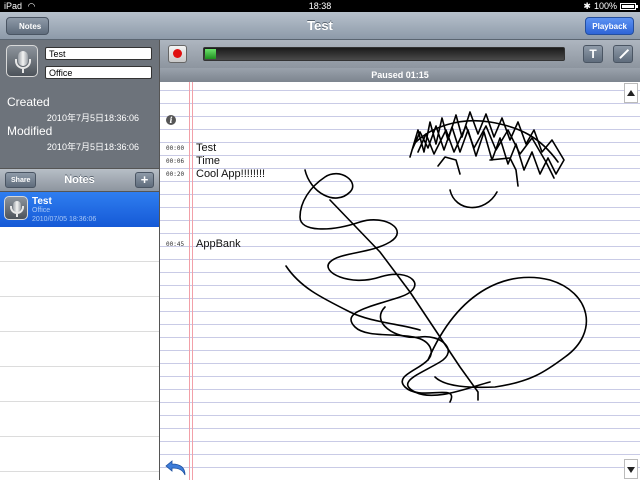 The image size is (640, 480). I want to click on battery-icon, so click(629, 6).